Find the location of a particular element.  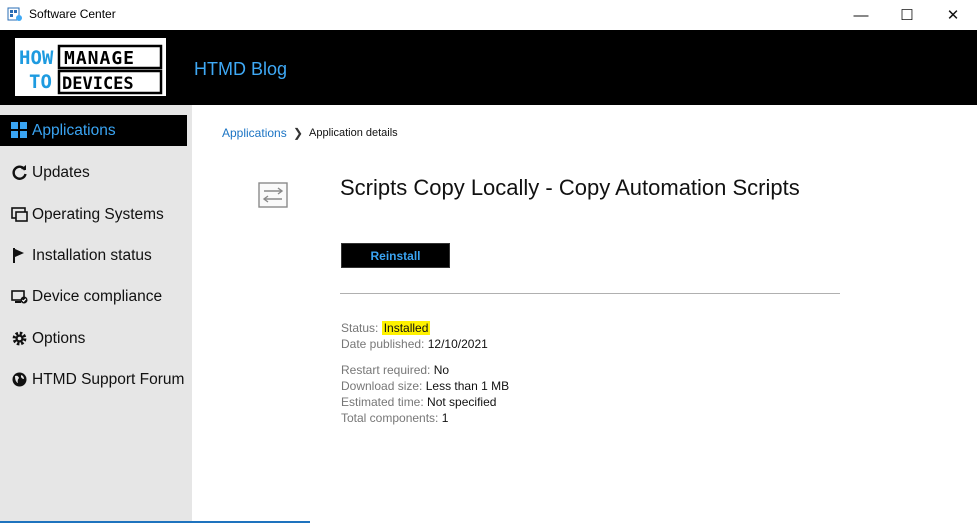

logo-to: TO is located at coordinates (40, 82).